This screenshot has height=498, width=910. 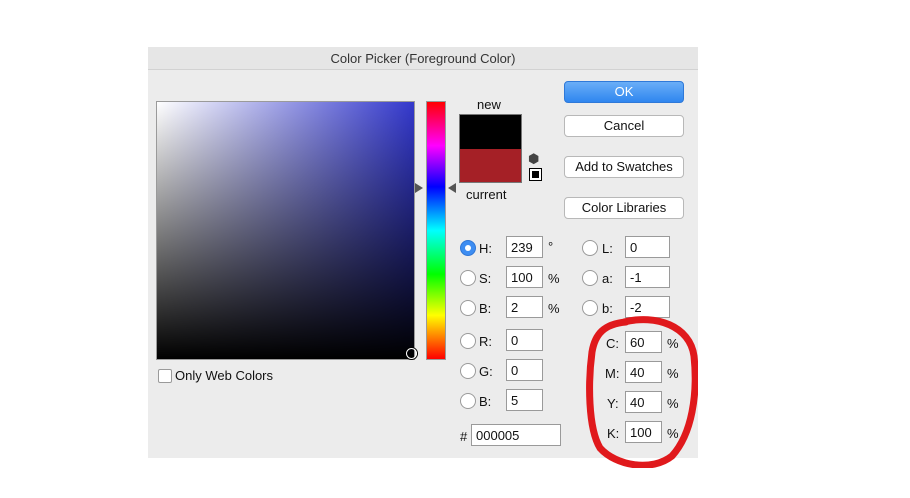 What do you see at coordinates (607, 278) in the screenshot?
I see `lab-a-label: a:` at bounding box center [607, 278].